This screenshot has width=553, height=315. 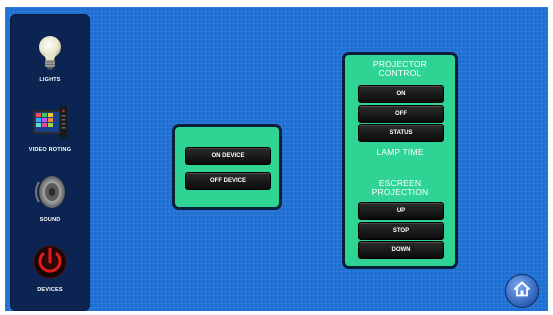 What do you see at coordinates (400, 152) in the screenshot?
I see `lamp-time-label: LAMP TIME` at bounding box center [400, 152].